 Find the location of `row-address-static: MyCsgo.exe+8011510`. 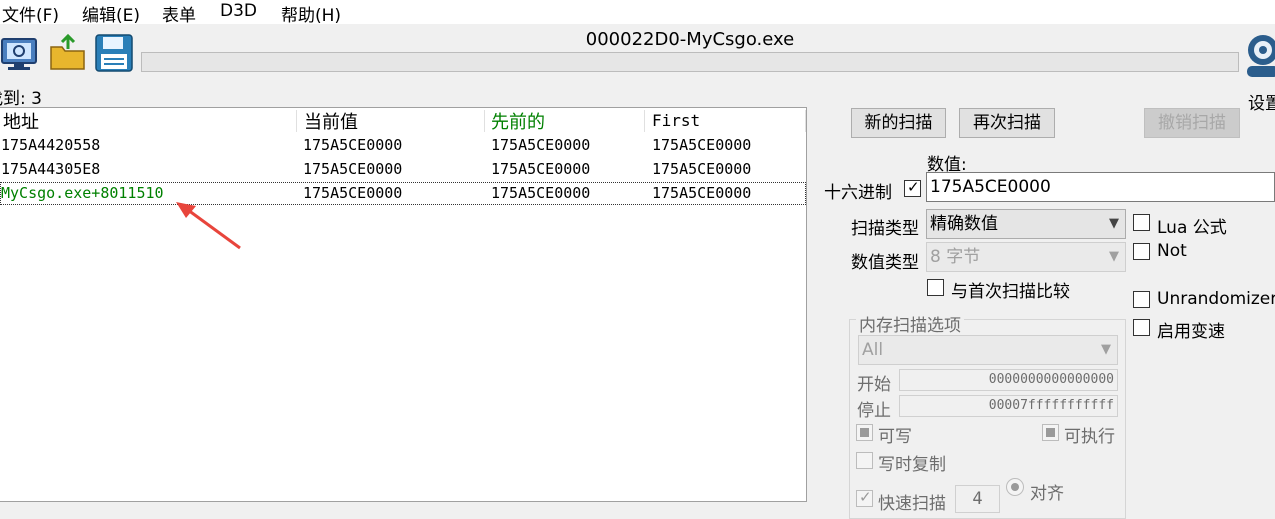

row-address-static: MyCsgo.exe+8011510 is located at coordinates (82, 193).